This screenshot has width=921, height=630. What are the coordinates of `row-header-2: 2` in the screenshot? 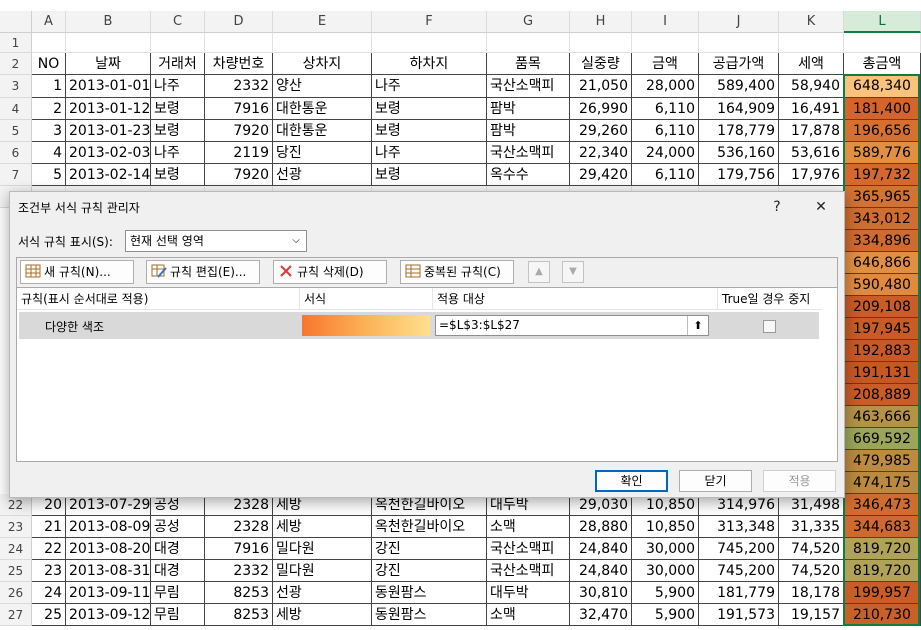 It's located at (16, 64).